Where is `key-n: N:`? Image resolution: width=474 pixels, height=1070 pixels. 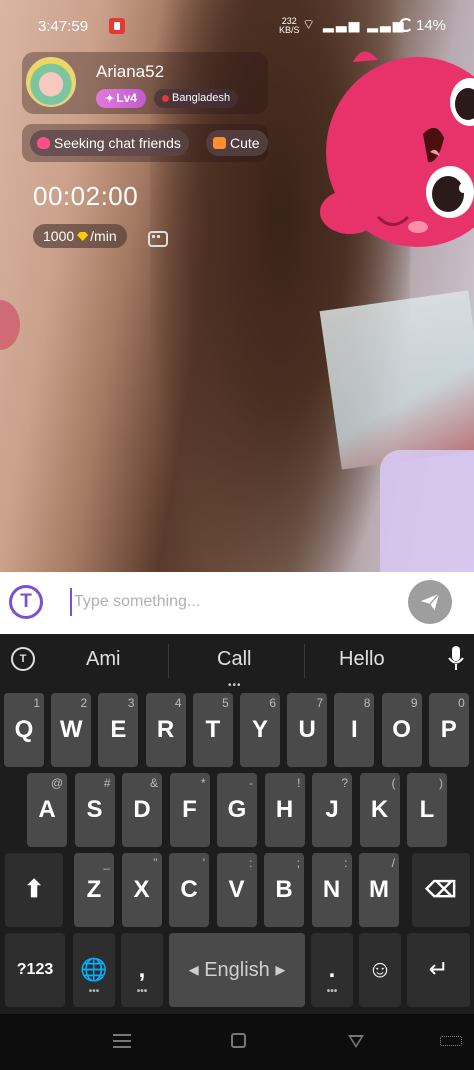
key-n: N: is located at coordinates (331, 890).